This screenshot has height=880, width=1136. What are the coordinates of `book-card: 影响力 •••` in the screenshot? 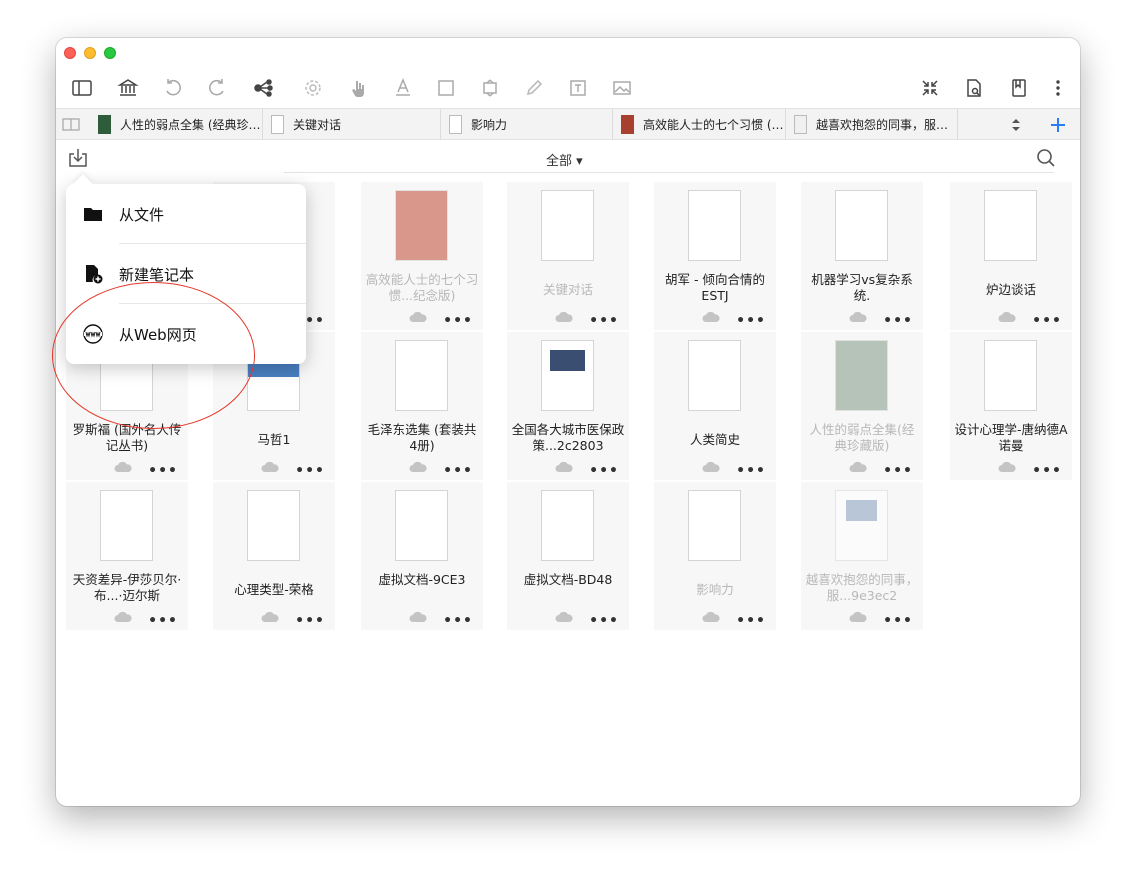 It's located at (715, 556).